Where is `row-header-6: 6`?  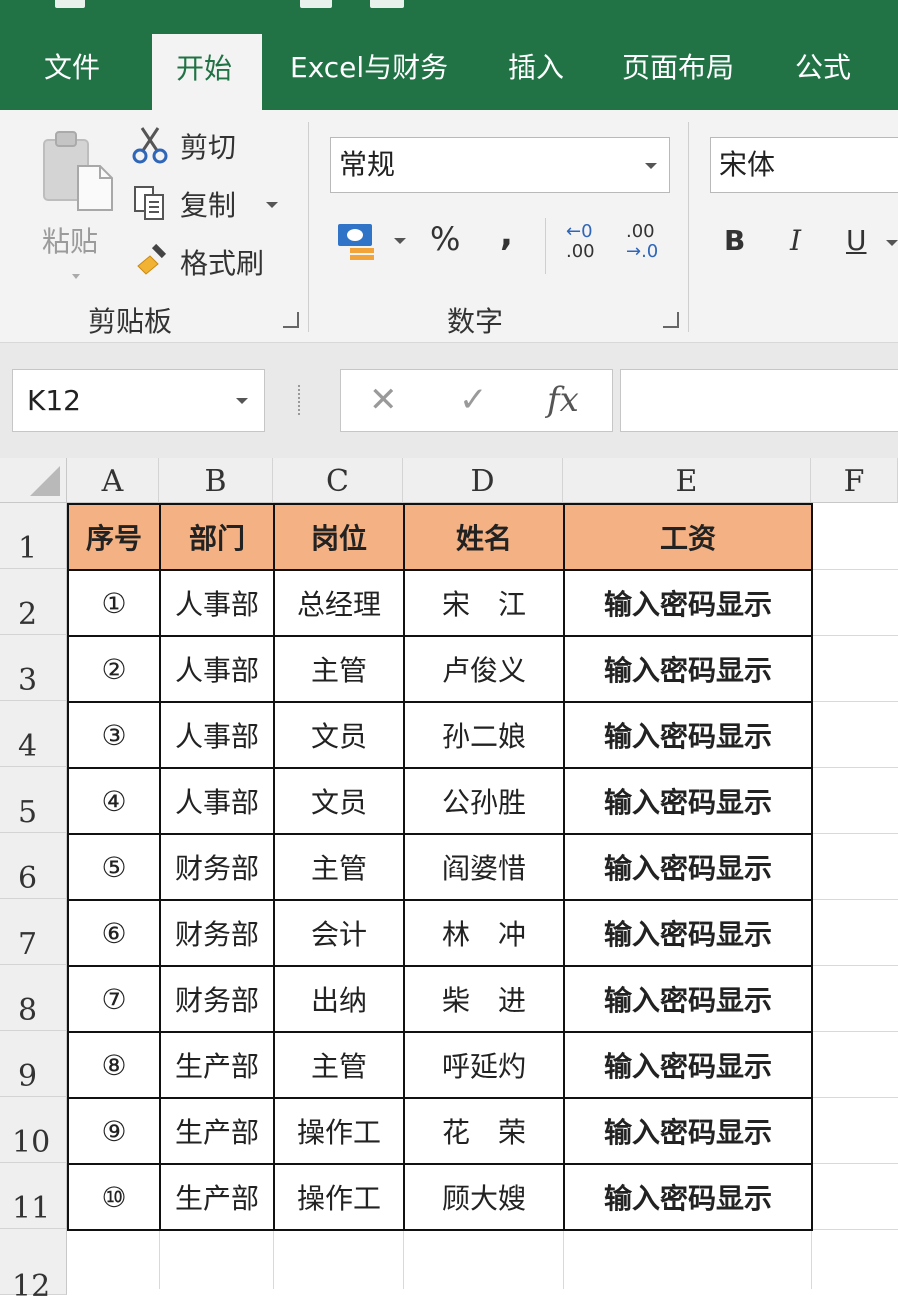
row-header-6: 6 is located at coordinates (33, 866).